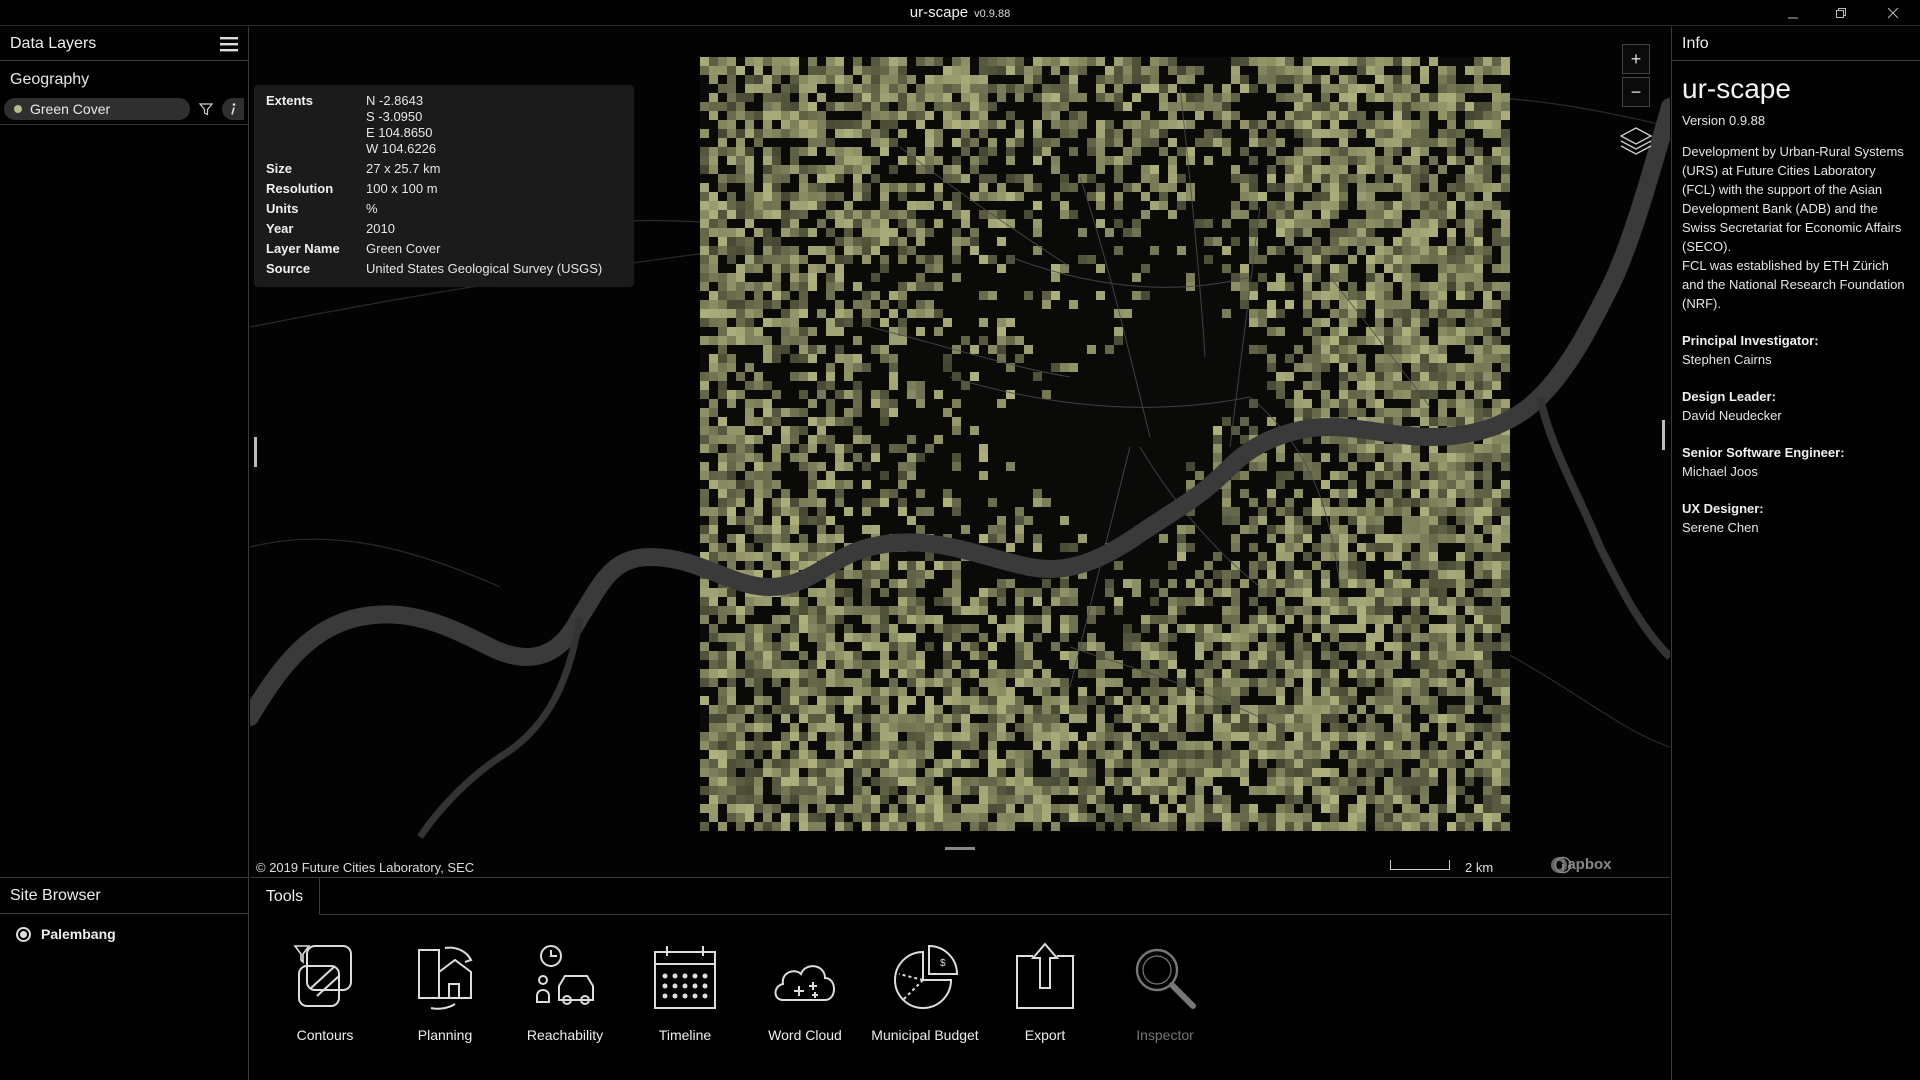  What do you see at coordinates (1893, 13) in the screenshot?
I see `close-button` at bounding box center [1893, 13].